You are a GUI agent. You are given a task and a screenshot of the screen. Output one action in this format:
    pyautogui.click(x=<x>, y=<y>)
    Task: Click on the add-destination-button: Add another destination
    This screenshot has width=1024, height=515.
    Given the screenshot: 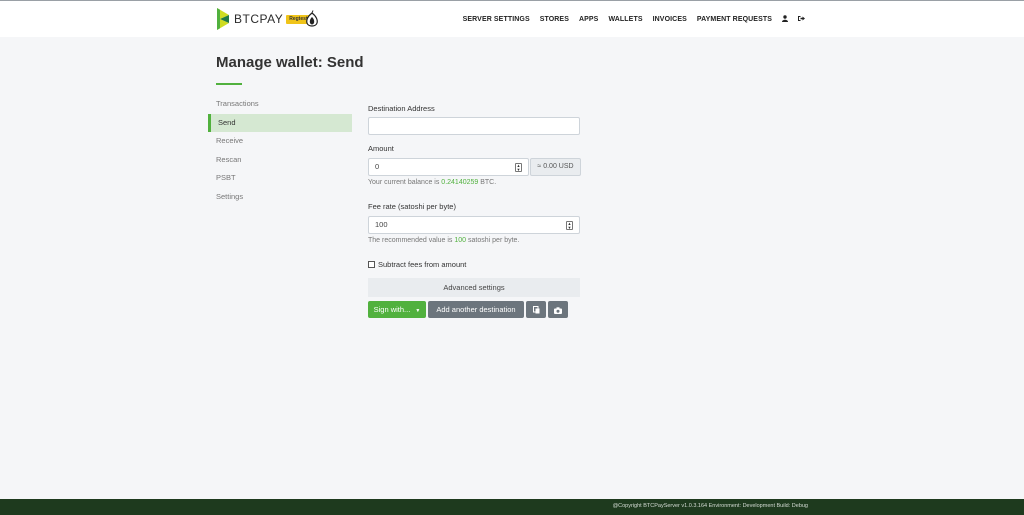 What is the action you would take?
    pyautogui.click(x=476, y=309)
    